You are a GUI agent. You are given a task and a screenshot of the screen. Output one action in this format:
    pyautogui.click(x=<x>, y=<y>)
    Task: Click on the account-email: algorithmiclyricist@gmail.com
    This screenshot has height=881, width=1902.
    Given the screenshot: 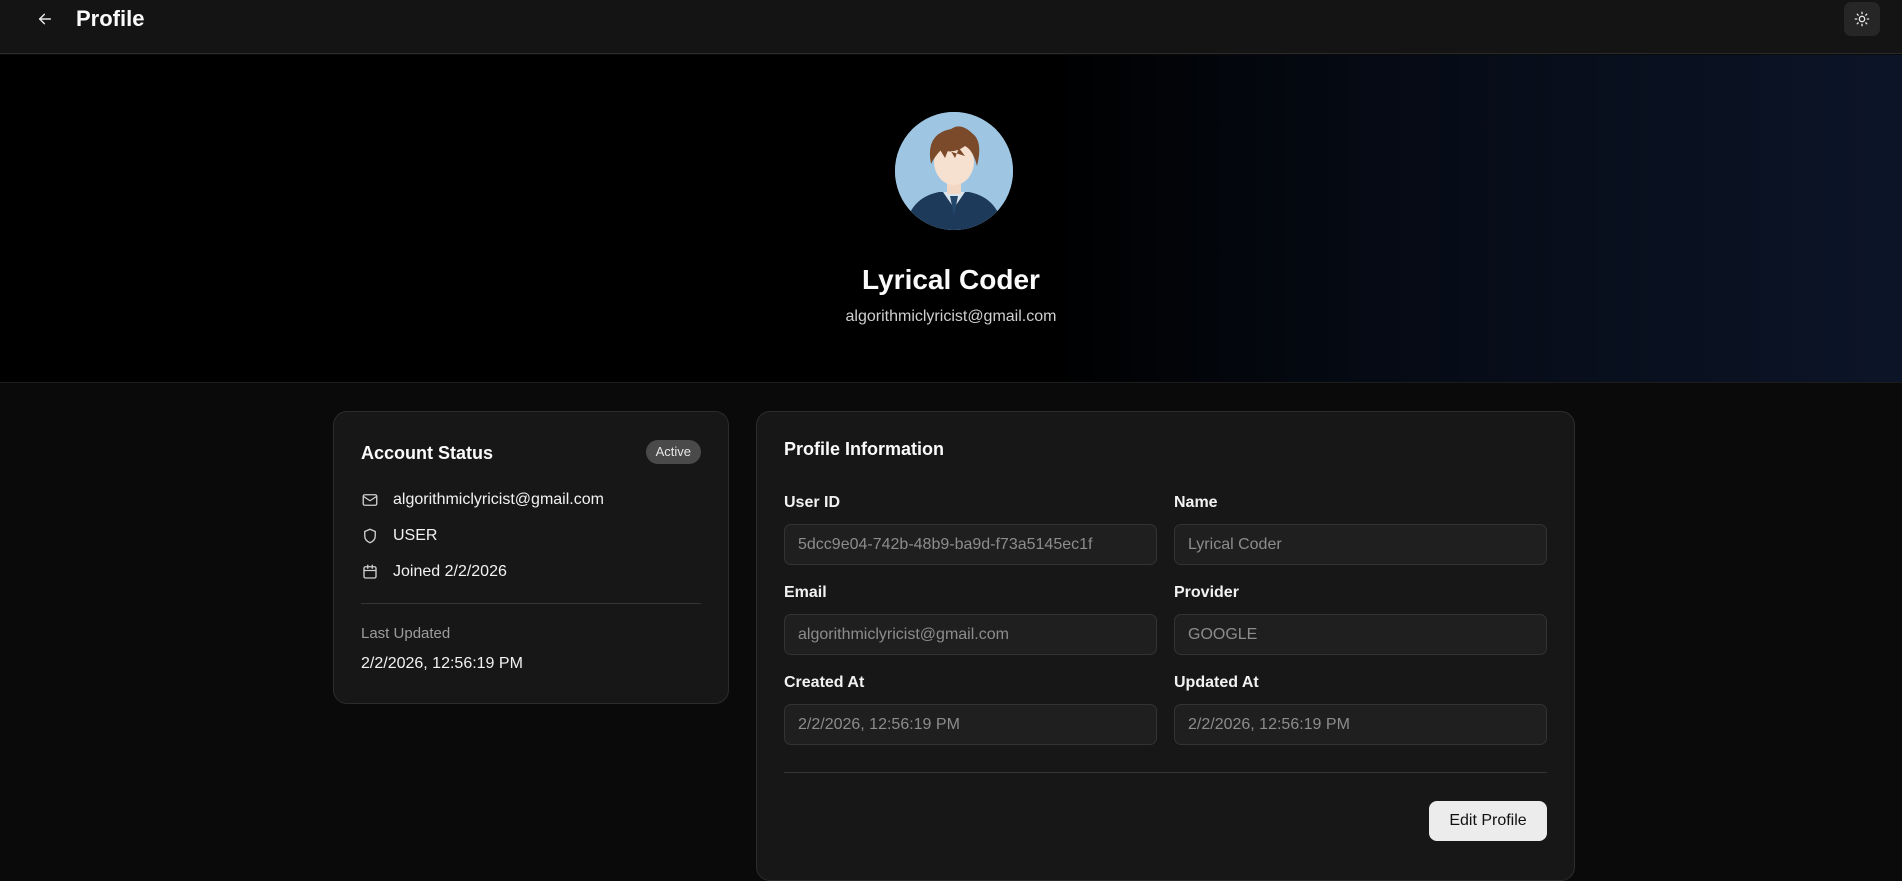 What is the action you would take?
    pyautogui.click(x=498, y=499)
    